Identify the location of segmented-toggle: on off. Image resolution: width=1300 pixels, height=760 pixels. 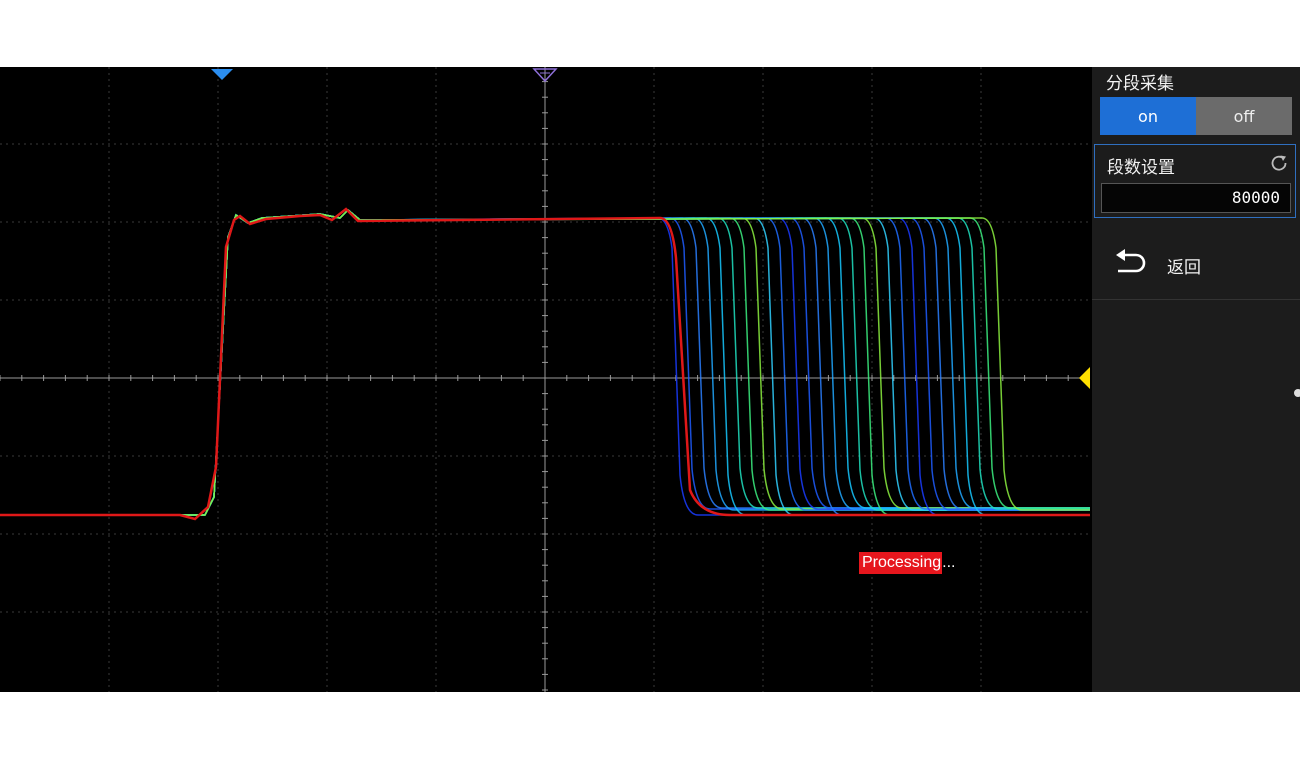
(1196, 116).